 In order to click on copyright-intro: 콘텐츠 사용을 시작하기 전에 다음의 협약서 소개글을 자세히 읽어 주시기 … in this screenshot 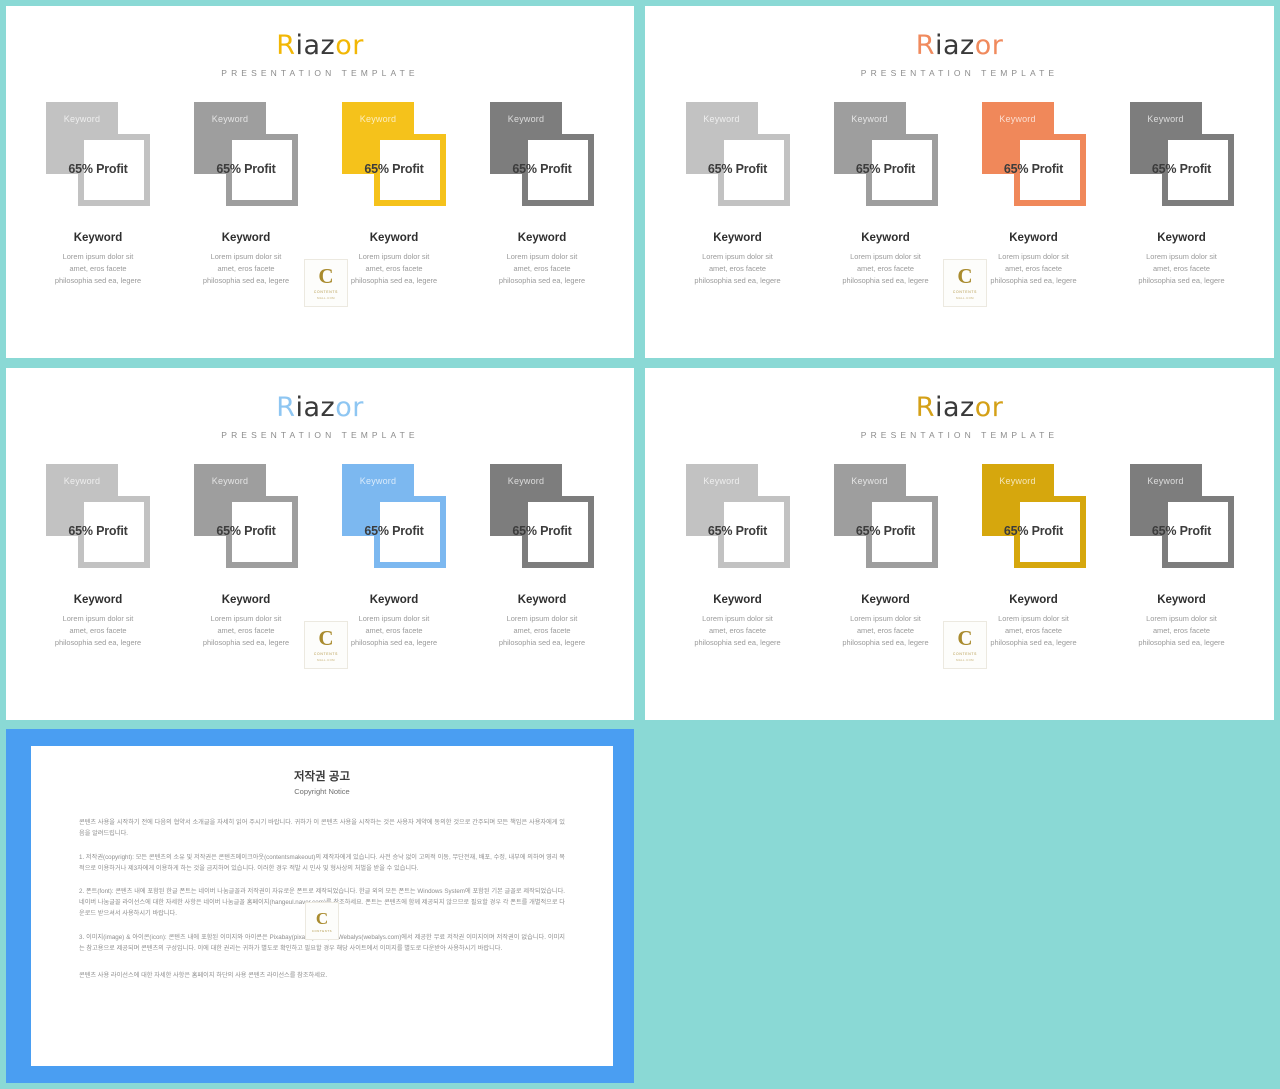, I will do `click(322, 828)`.